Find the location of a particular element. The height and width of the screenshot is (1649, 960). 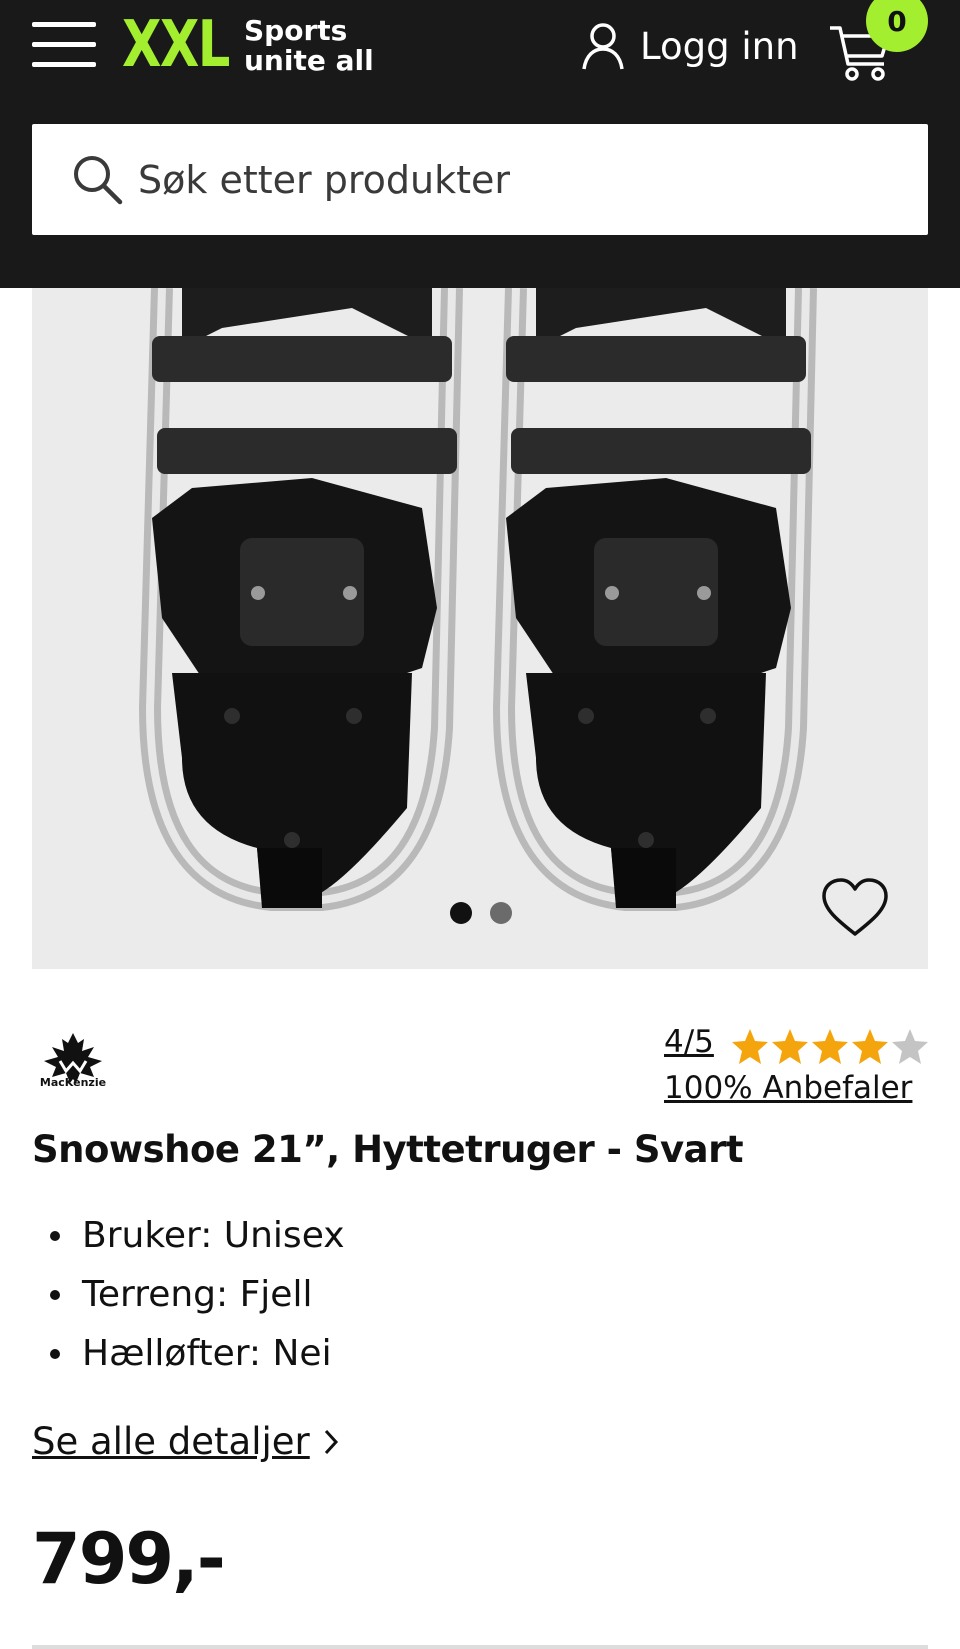

left-snowshoe is located at coordinates (300, 599).